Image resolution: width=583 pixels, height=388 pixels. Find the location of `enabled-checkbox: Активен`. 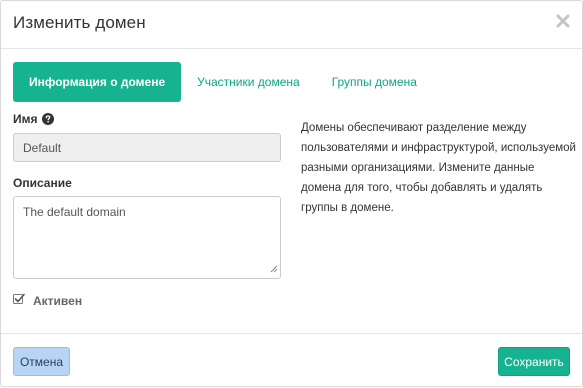

enabled-checkbox: Активен is located at coordinates (47, 301).